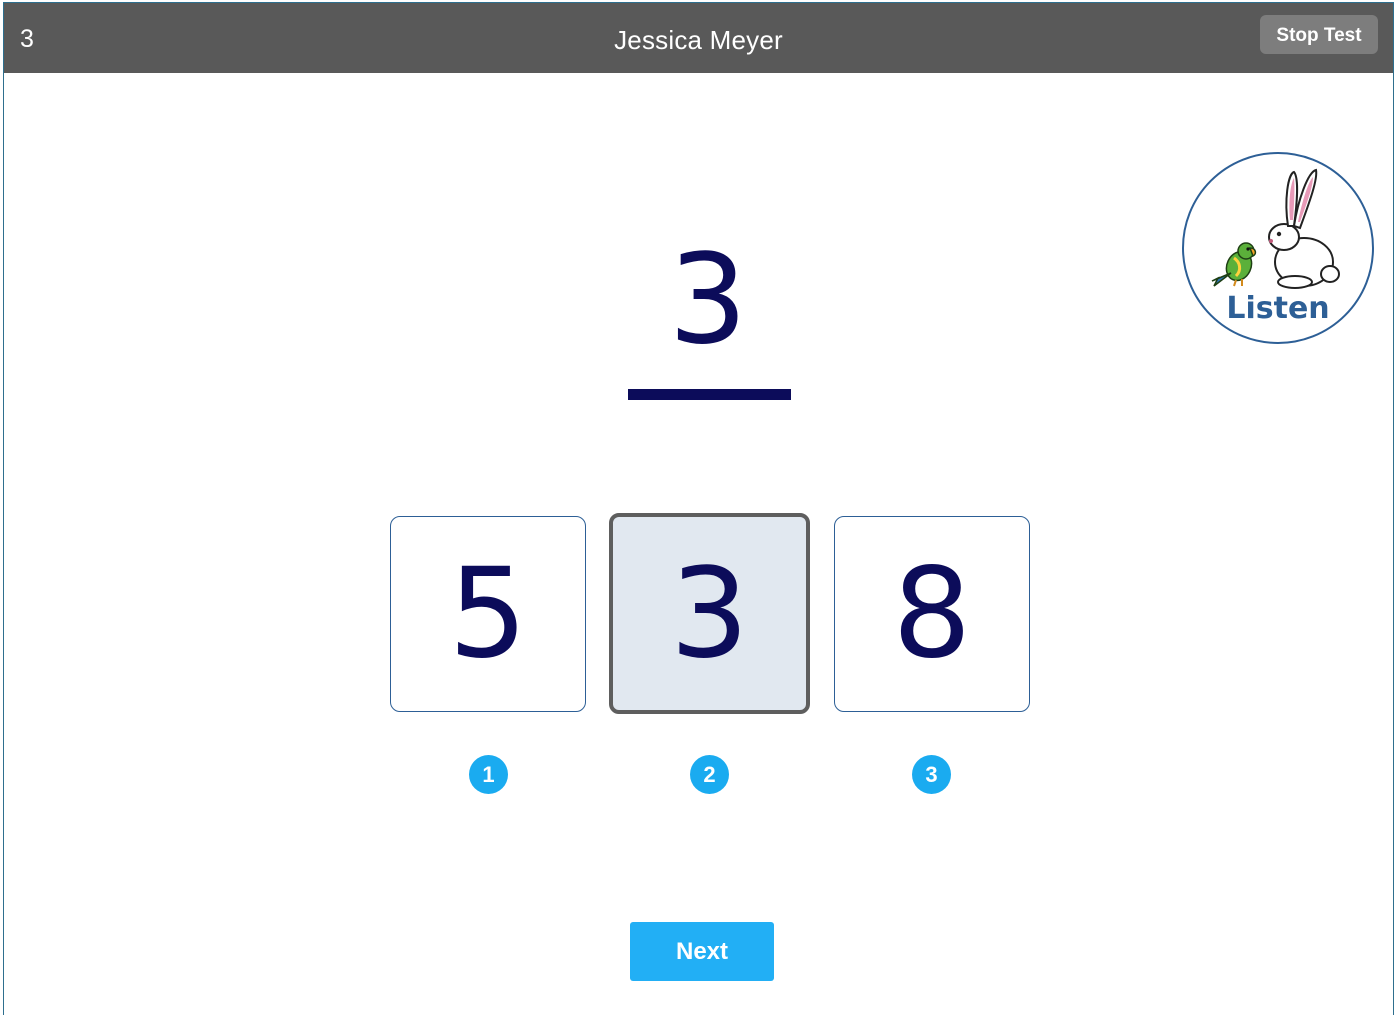 Image resolution: width=1396 pixels, height=1015 pixels. What do you see at coordinates (931, 774) in the screenshot?
I see `choice-number-badge: 3` at bounding box center [931, 774].